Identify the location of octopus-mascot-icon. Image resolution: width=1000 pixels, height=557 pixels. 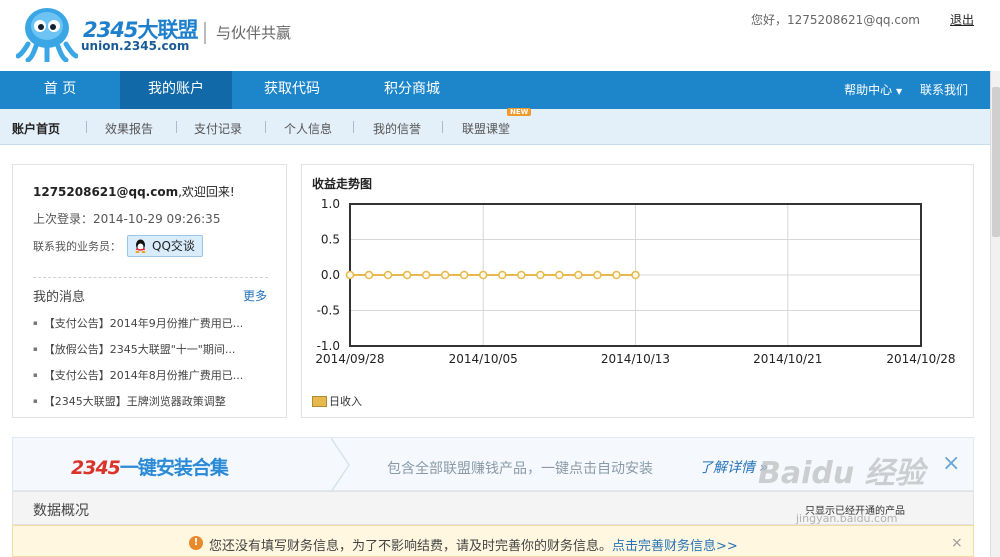
(47, 35).